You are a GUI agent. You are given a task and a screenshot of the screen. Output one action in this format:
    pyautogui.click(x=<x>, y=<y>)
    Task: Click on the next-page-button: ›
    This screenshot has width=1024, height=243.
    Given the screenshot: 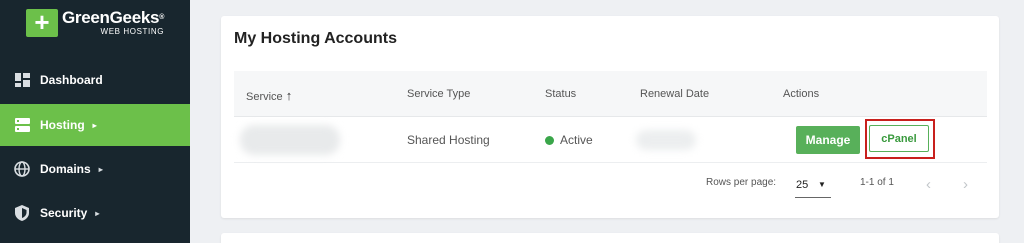 What is the action you would take?
    pyautogui.click(x=965, y=184)
    